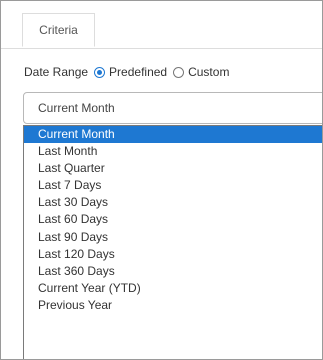 The width and height of the screenshot is (323, 360). Describe the element at coordinates (173, 237) in the screenshot. I see `option-last-90-days: Last 90 Days` at that location.